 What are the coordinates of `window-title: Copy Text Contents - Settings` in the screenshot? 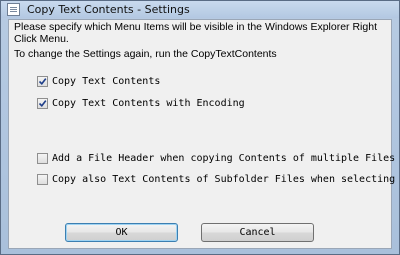 It's located at (108, 9).